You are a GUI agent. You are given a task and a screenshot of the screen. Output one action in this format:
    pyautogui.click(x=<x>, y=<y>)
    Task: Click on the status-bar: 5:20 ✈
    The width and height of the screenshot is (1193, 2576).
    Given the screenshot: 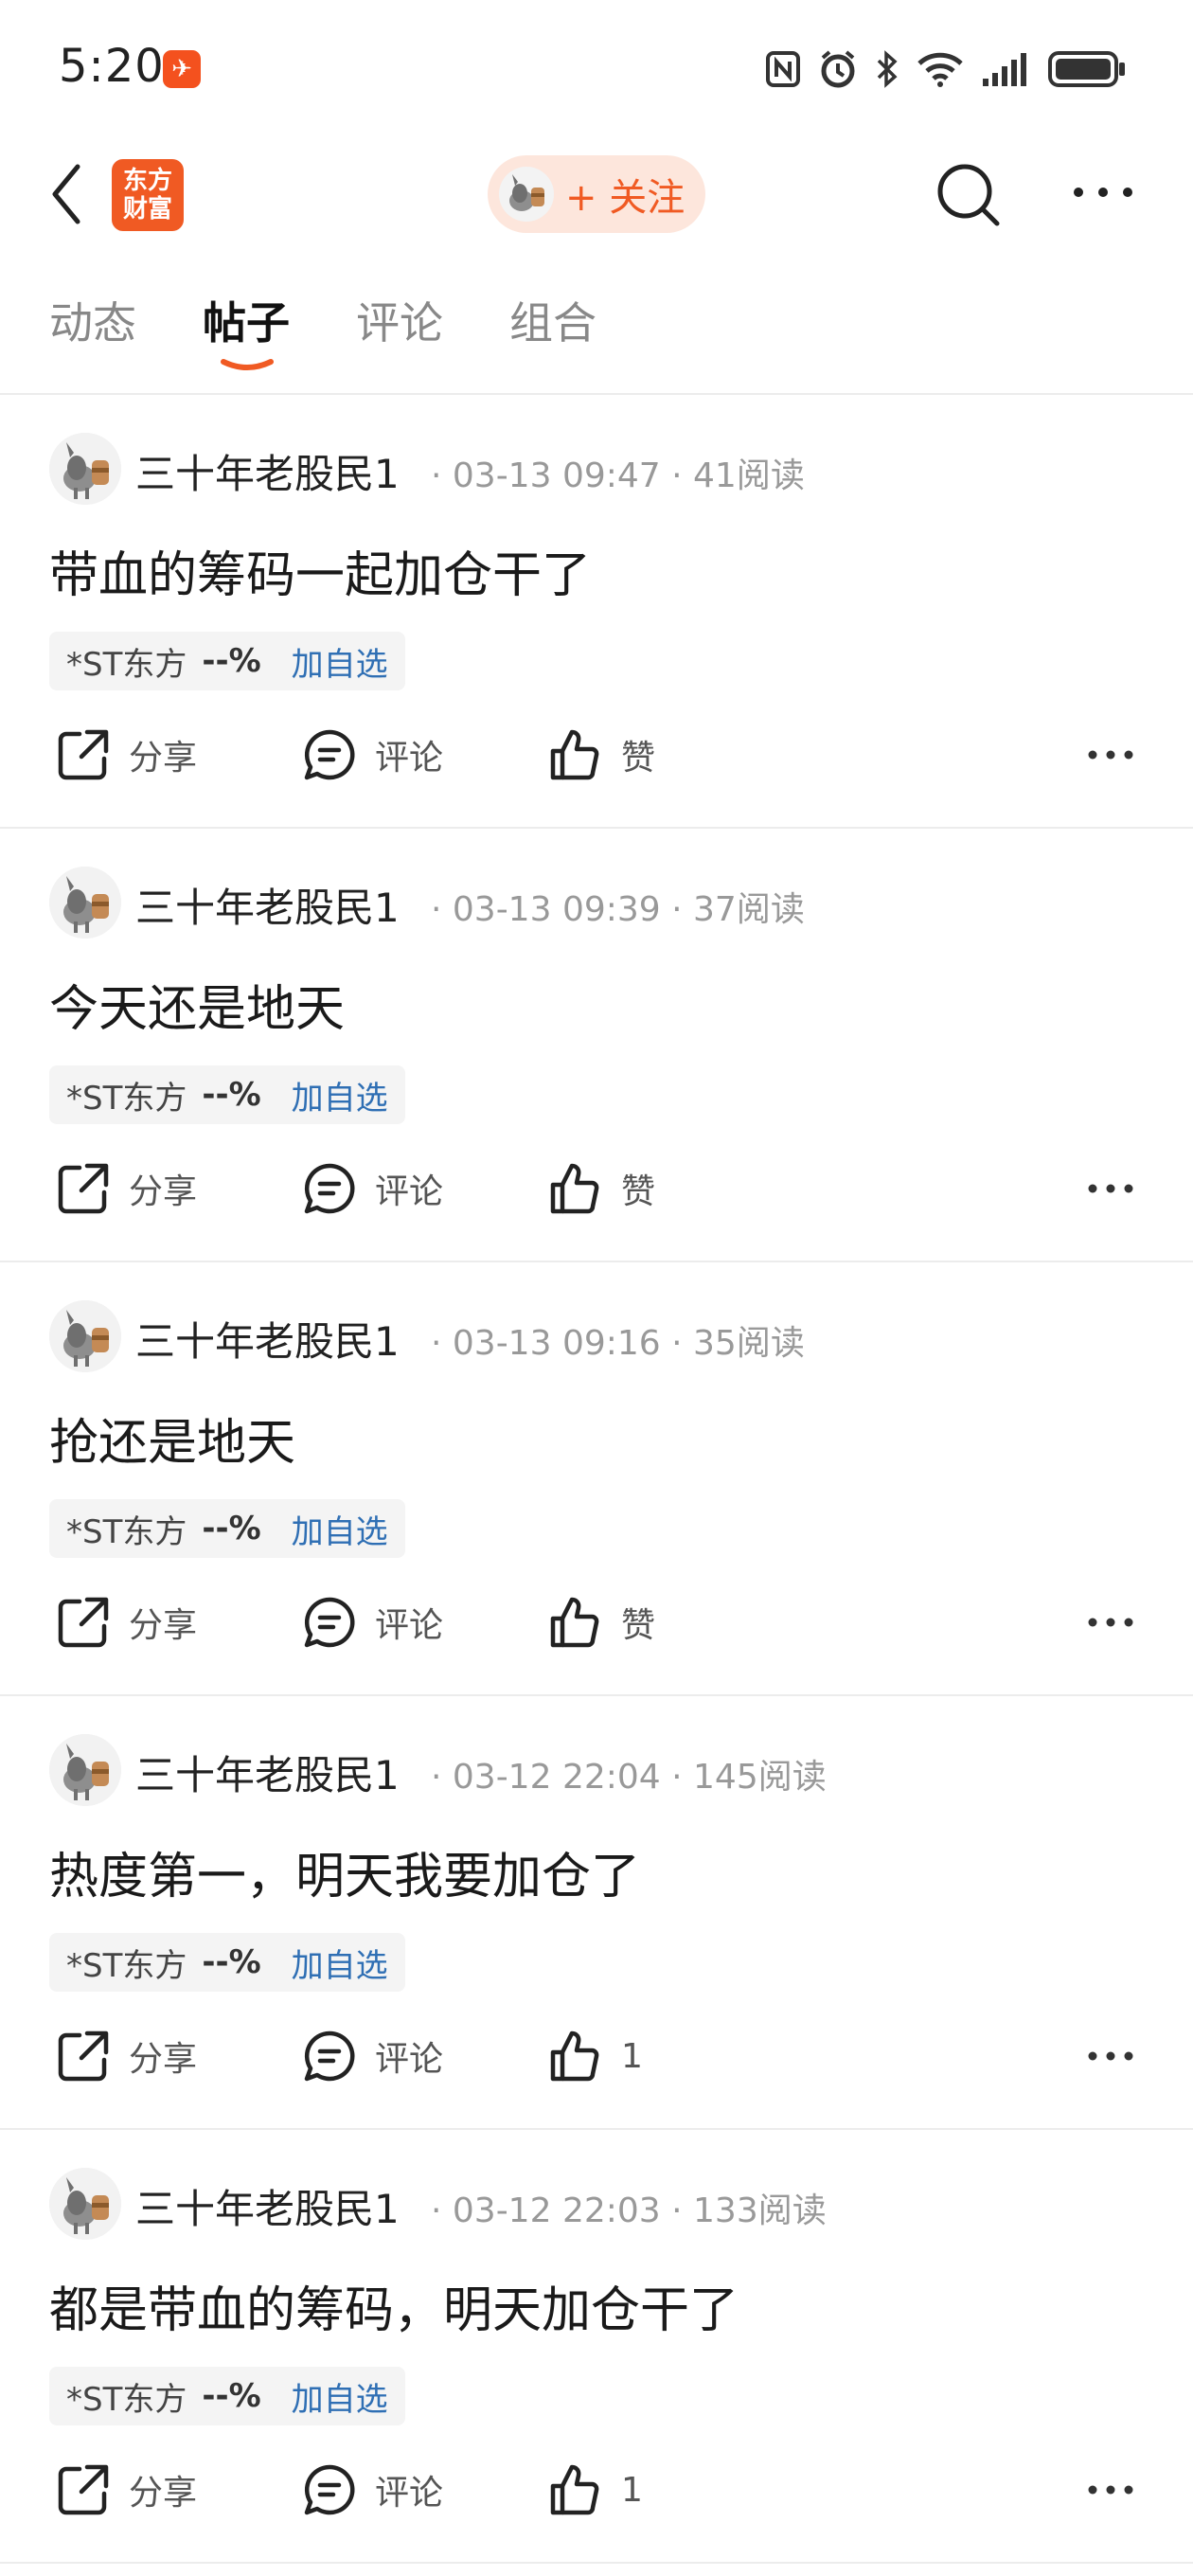 What is the action you would take?
    pyautogui.click(x=596, y=66)
    